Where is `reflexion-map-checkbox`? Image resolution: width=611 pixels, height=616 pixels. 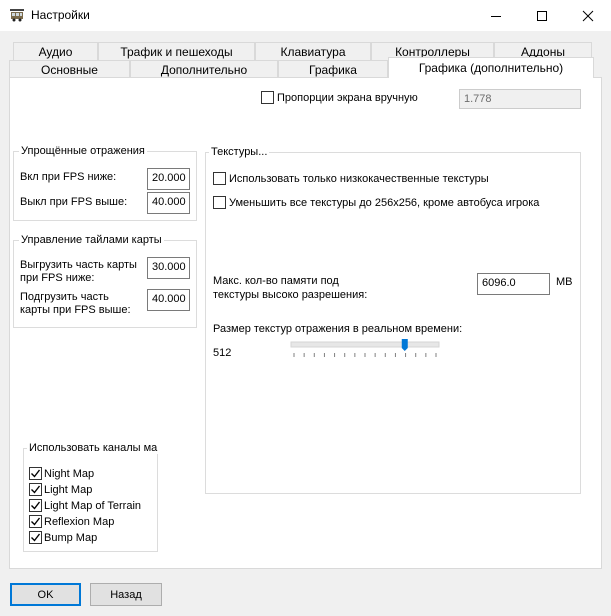
reflexion-map-checkbox is located at coordinates (35, 521).